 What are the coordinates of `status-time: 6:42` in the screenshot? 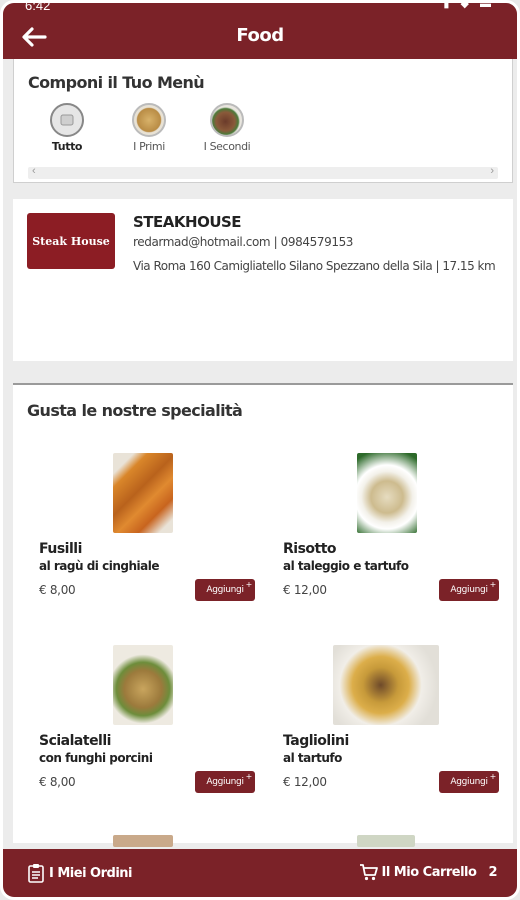 It's located at (38, 8).